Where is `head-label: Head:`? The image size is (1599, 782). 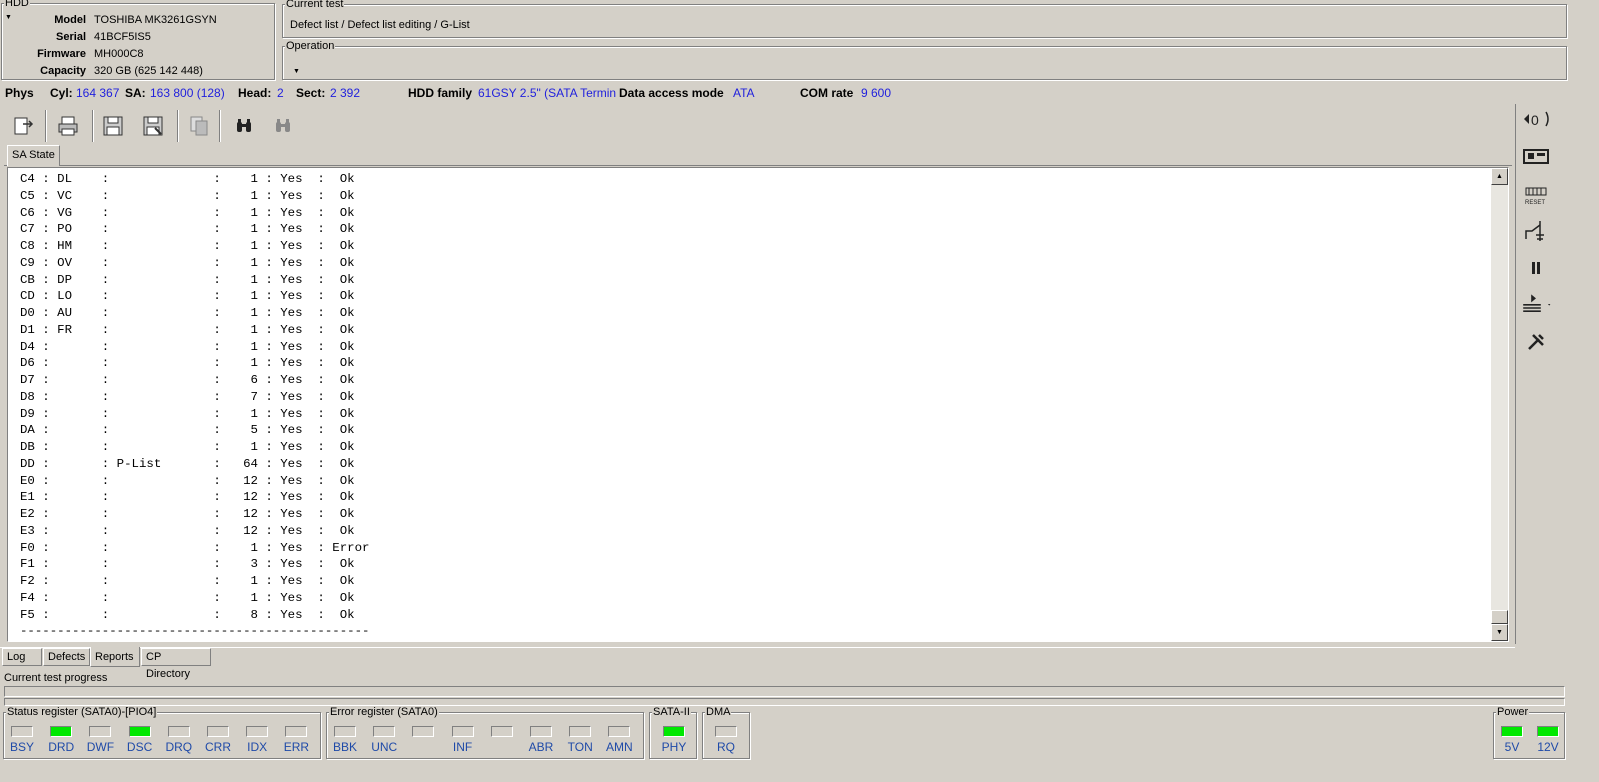
head-label: Head: is located at coordinates (255, 93).